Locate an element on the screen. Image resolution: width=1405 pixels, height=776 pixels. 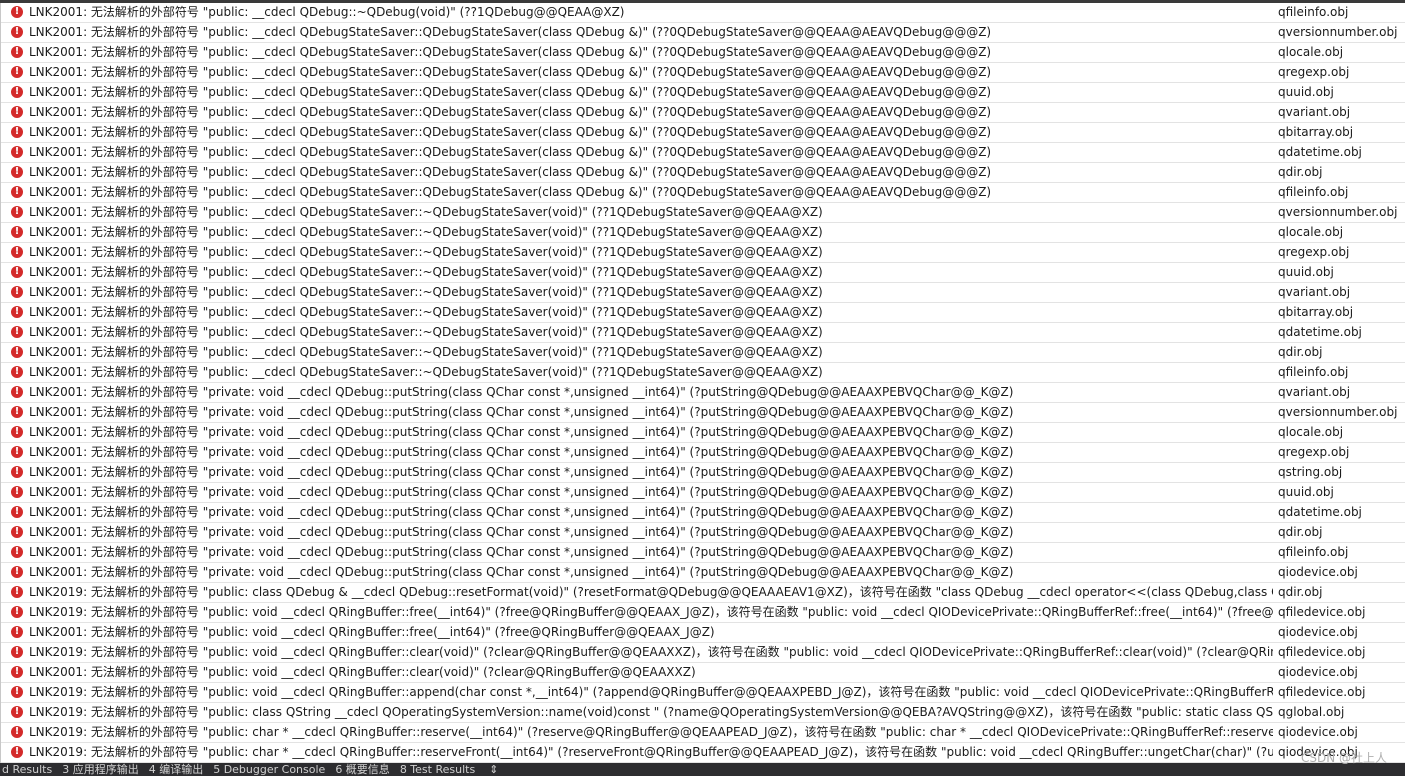
issue-file: quuid.obj is located at coordinates (1306, 92).